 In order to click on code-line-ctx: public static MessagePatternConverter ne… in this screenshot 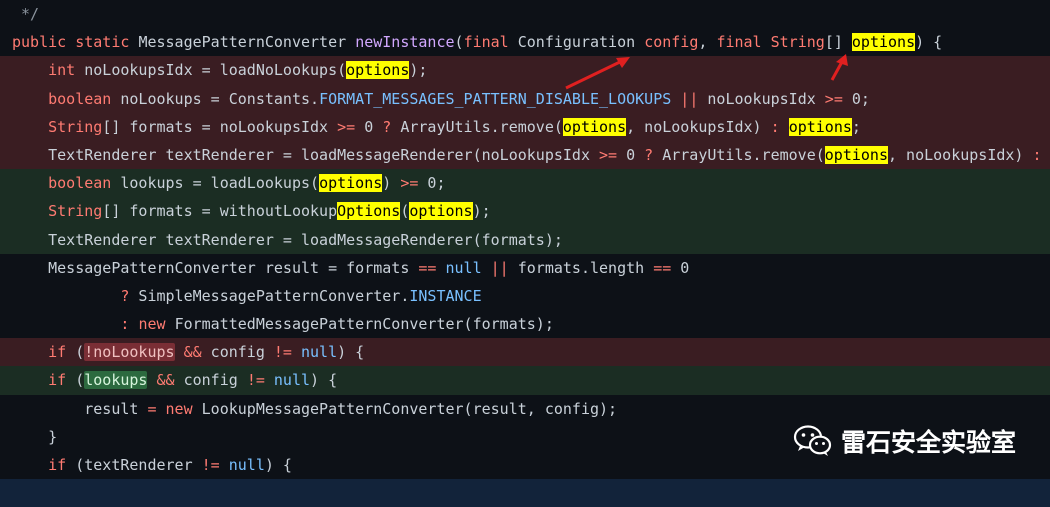, I will do `click(525, 42)`.